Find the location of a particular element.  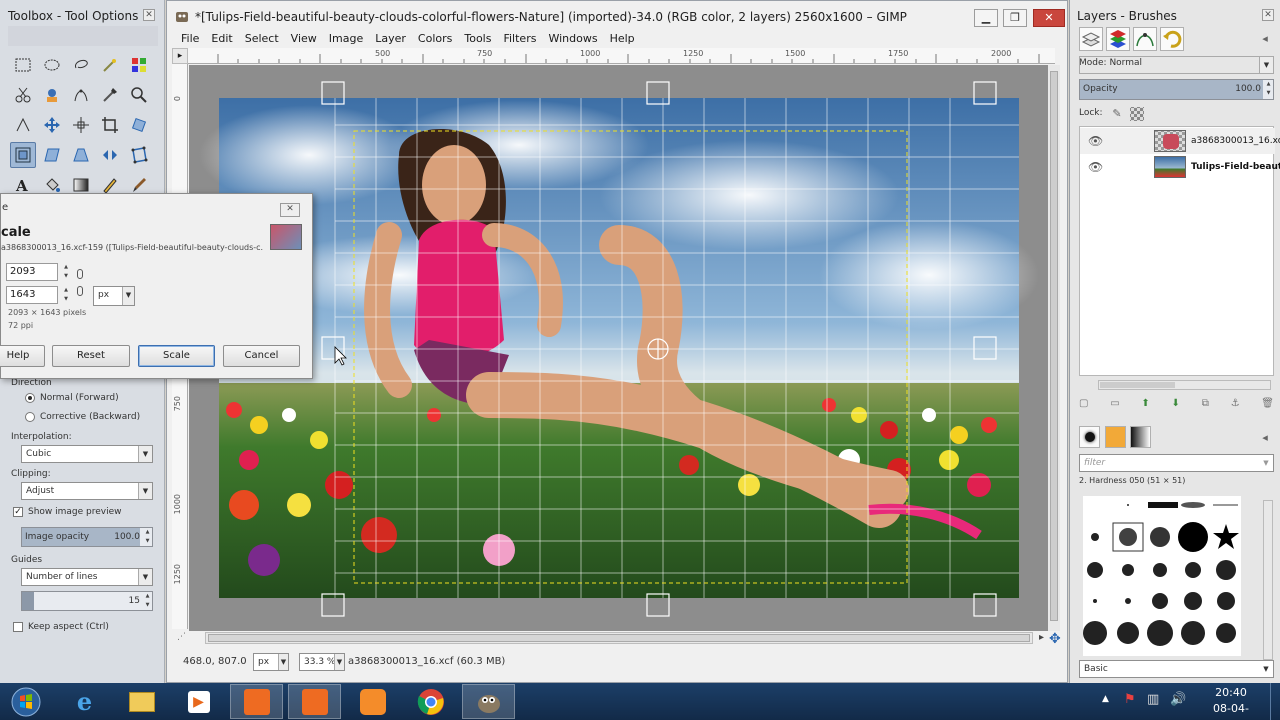

brush-thumbnails is located at coordinates (1162, 576).